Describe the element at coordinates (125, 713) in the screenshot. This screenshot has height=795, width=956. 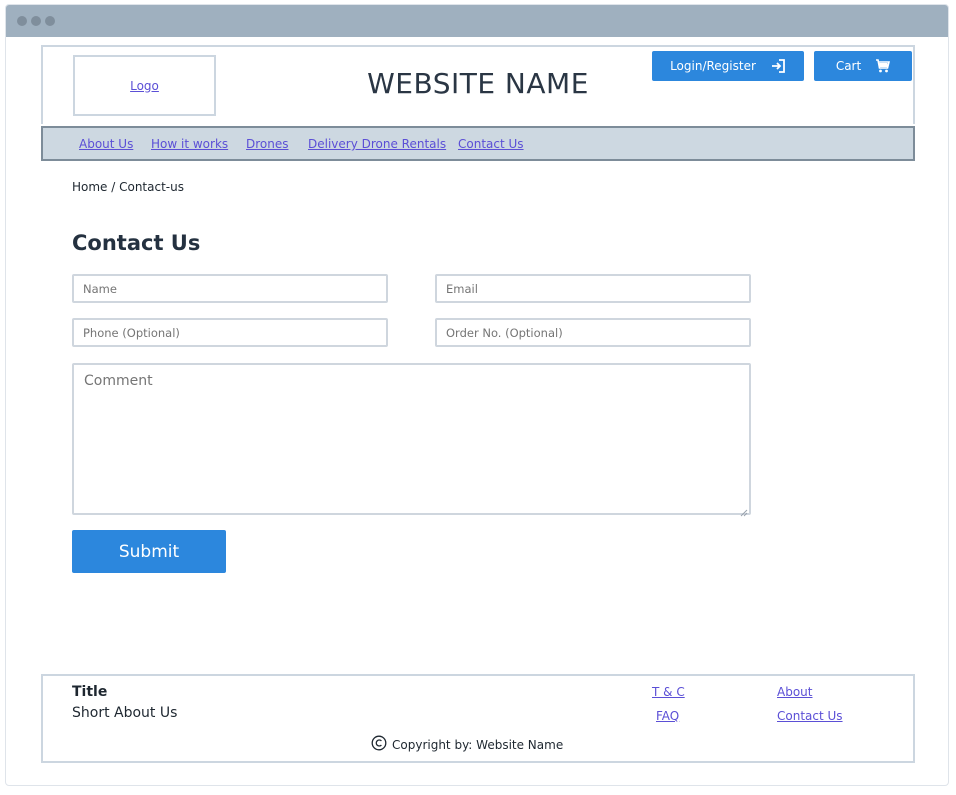
I see `footer-about-text: Short About Us` at that location.